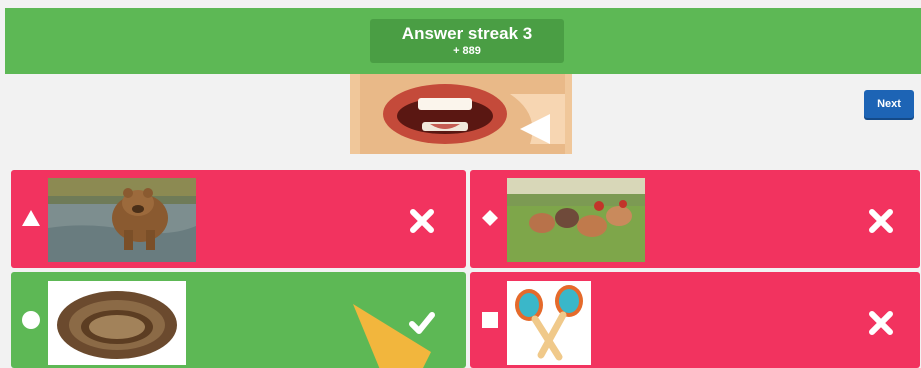  What do you see at coordinates (695, 219) in the screenshot?
I see `answer-tile-diamond` at bounding box center [695, 219].